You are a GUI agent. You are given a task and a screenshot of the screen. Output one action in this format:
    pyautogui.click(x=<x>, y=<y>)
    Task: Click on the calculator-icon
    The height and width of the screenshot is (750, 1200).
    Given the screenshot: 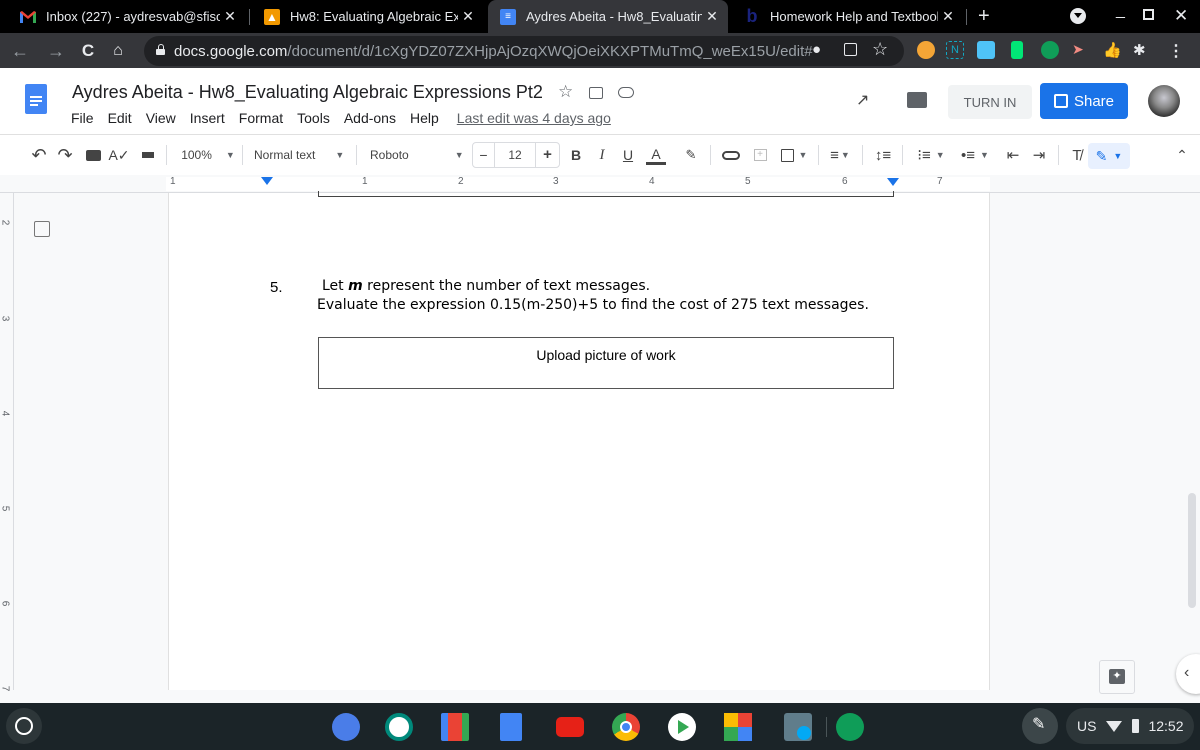 What is the action you would take?
    pyautogui.click(x=798, y=727)
    